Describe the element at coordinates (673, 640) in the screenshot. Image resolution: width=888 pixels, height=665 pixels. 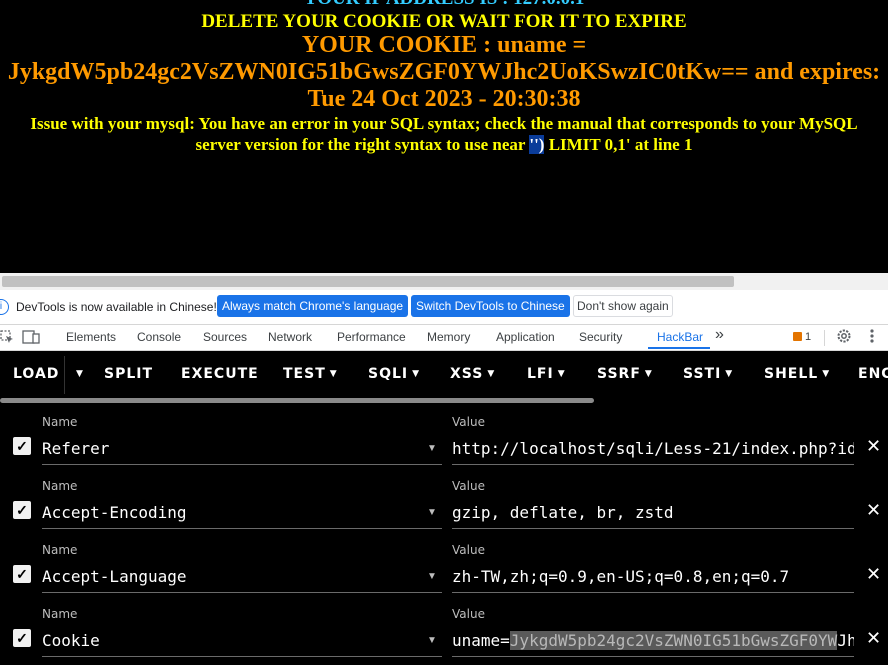
I see `cookie-value-selected: JykgdW5pb24gc2VsZWN0IG51bGwsZGF0YW` at that location.